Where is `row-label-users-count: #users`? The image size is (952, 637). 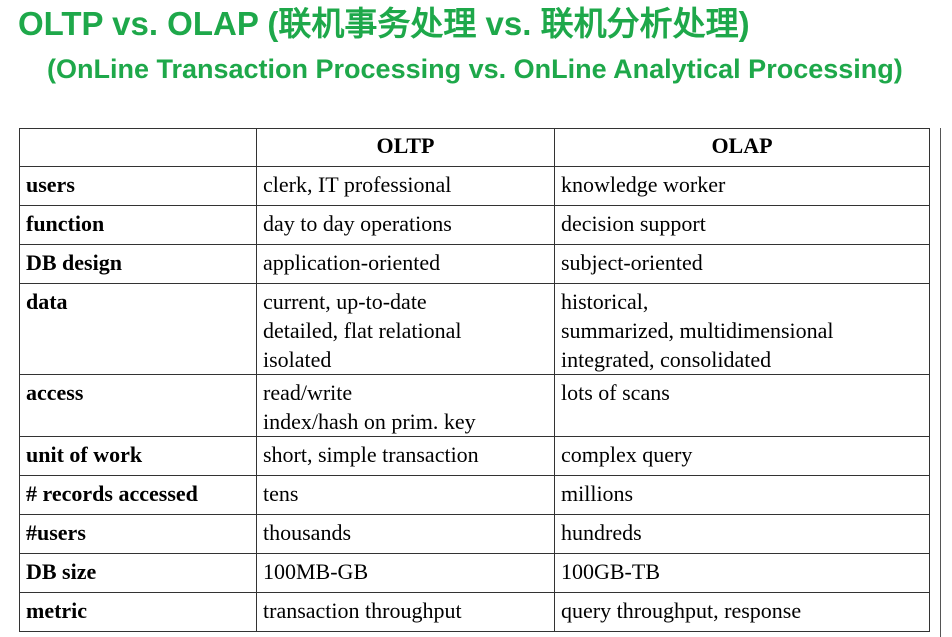
row-label-users-count: #users is located at coordinates (138, 534).